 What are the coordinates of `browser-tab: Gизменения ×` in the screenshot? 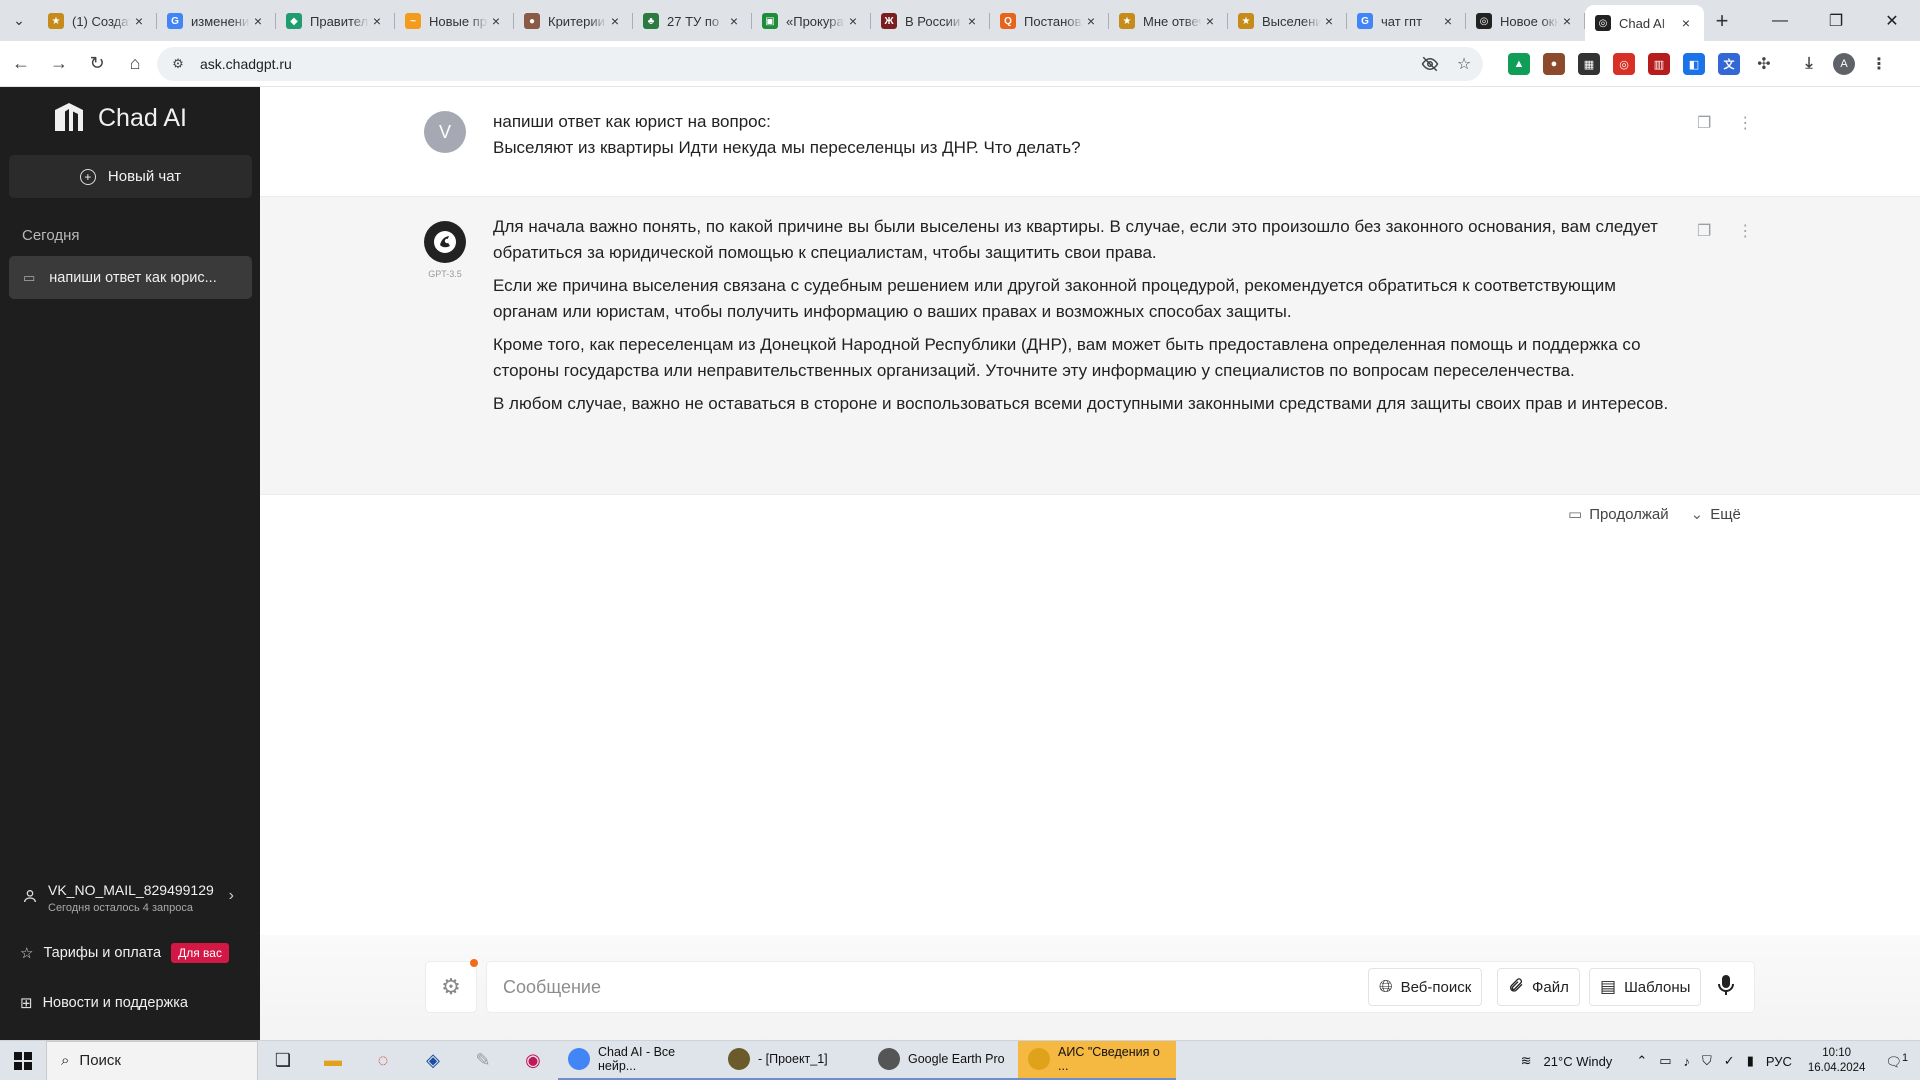 It's located at (216, 21).